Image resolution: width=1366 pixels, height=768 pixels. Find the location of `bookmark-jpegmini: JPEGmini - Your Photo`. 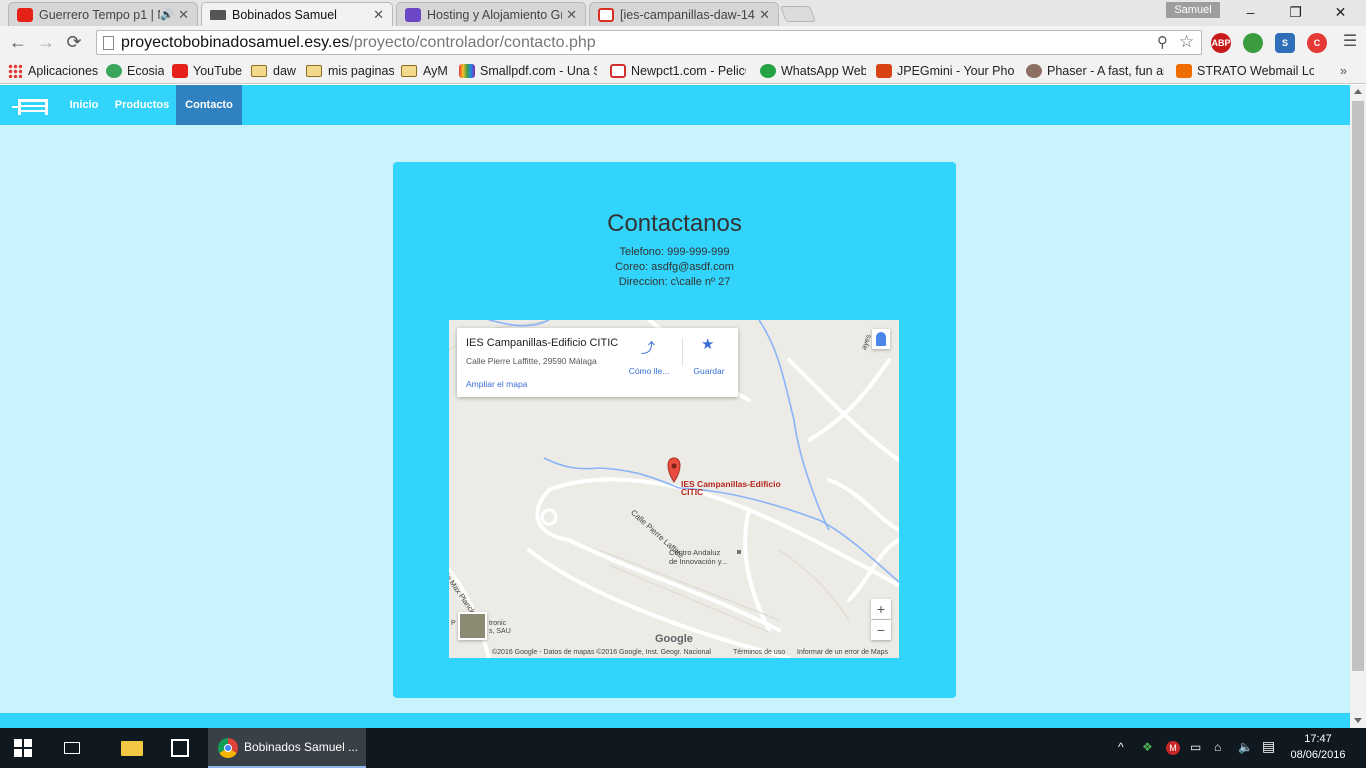

bookmark-jpegmini: JPEGmini - Your Photo is located at coordinates (945, 71).